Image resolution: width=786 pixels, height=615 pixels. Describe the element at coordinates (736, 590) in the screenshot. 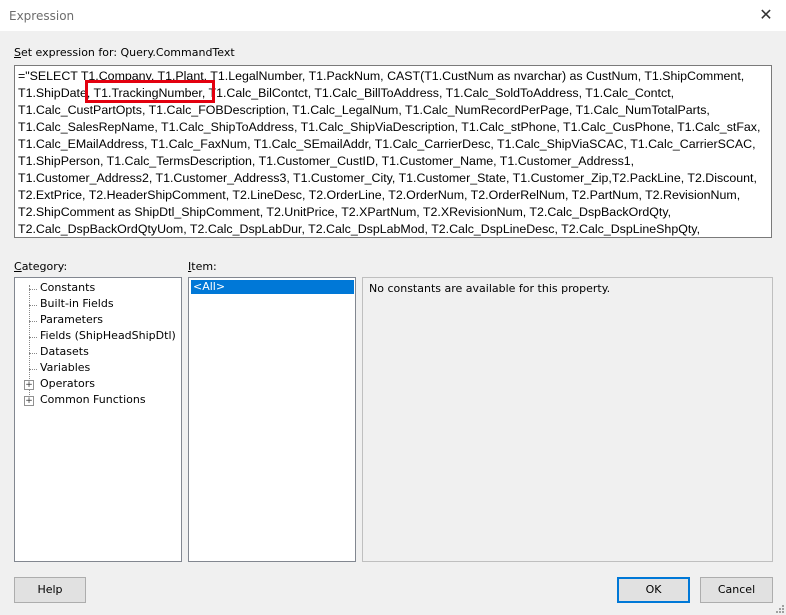

I see `cancel-button: Cancel` at that location.